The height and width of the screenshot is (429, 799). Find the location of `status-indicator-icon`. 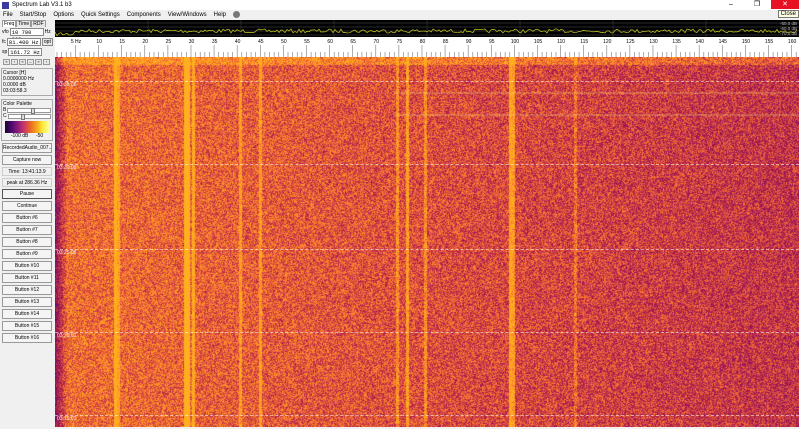

status-indicator-icon is located at coordinates (237, 14).